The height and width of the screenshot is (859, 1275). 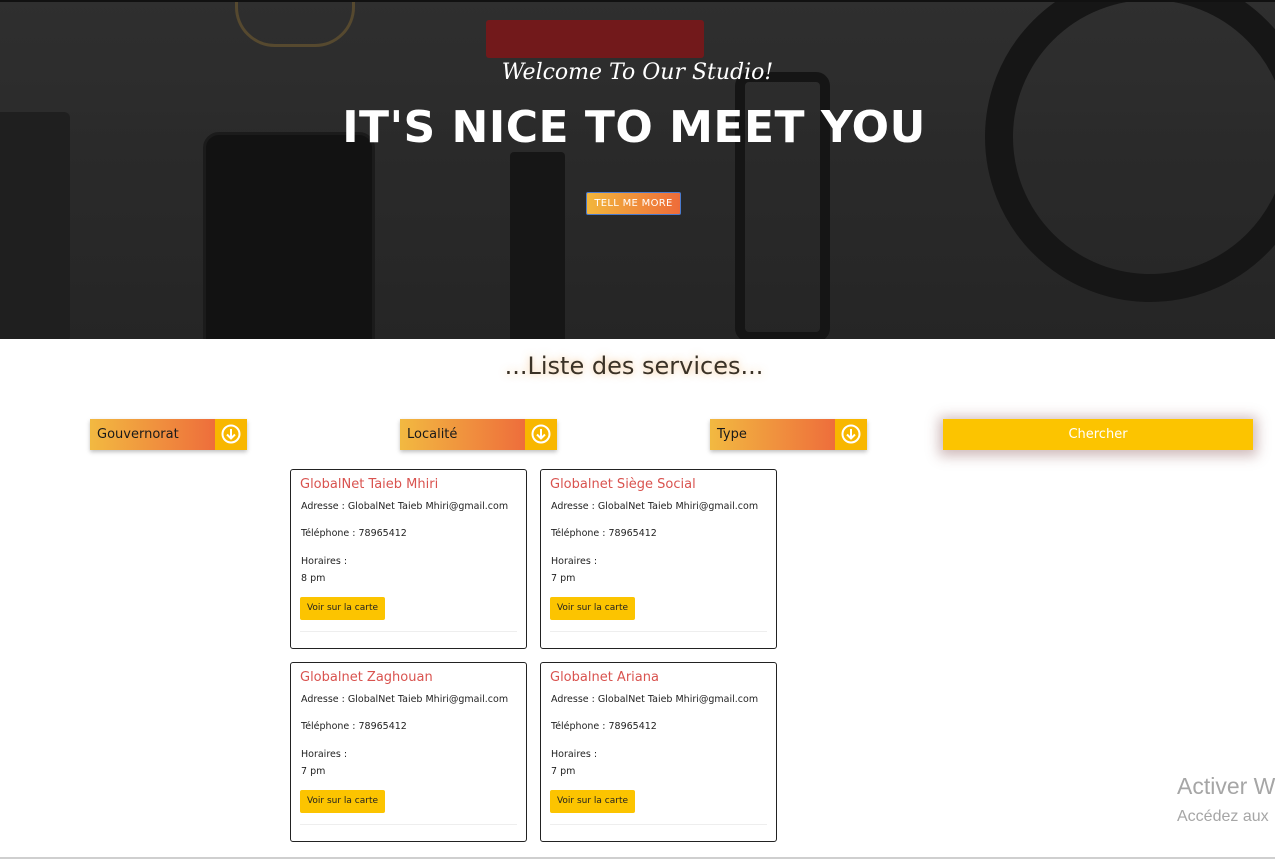 What do you see at coordinates (623, 484) in the screenshot?
I see `service-name: Globalnet Siège Social` at bounding box center [623, 484].